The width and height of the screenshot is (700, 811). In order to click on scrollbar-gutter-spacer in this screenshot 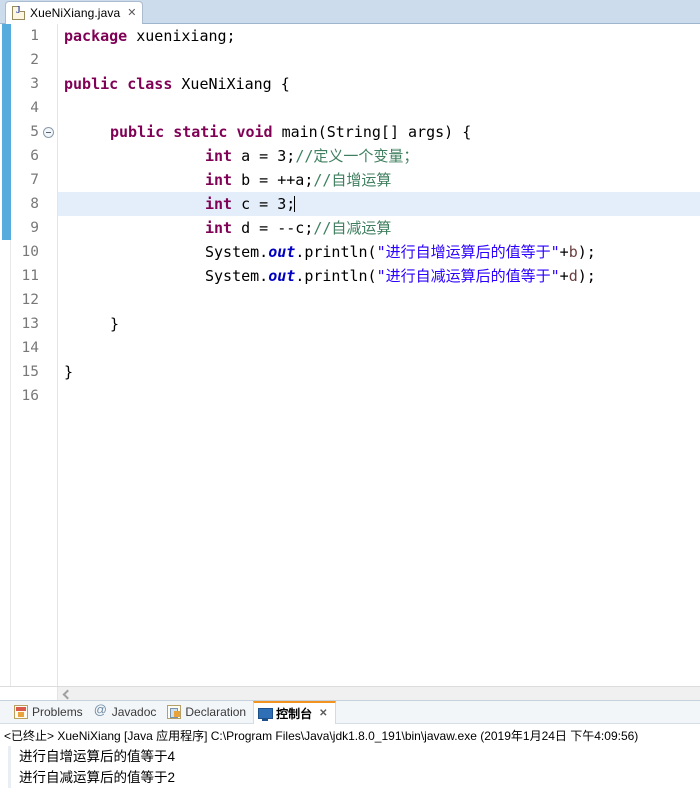, I will do `click(29, 693)`.